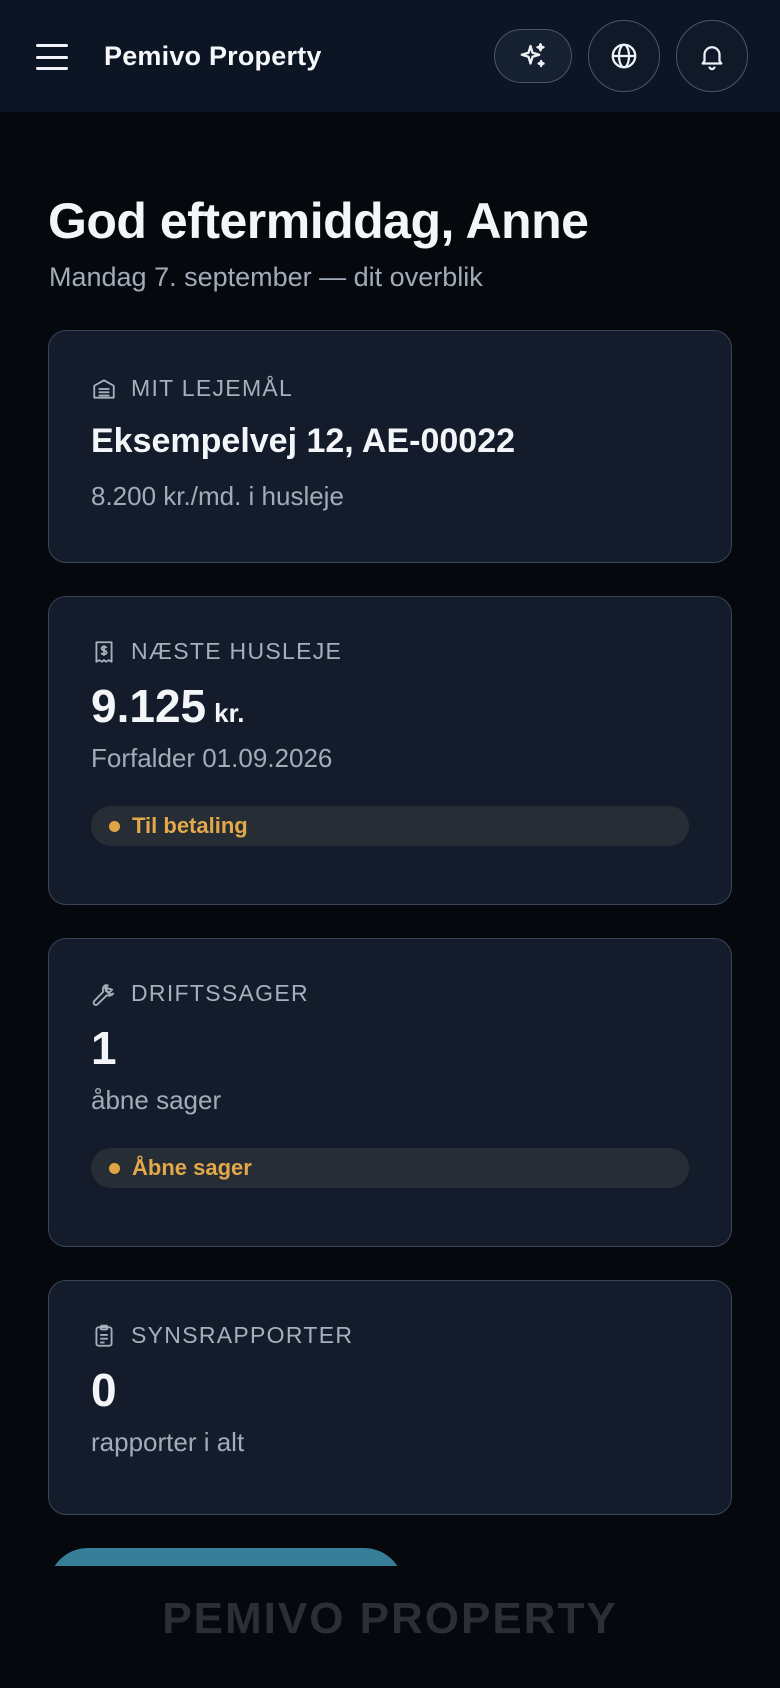  What do you see at coordinates (149, 706) in the screenshot?
I see `next-rent-value: 9.125` at bounding box center [149, 706].